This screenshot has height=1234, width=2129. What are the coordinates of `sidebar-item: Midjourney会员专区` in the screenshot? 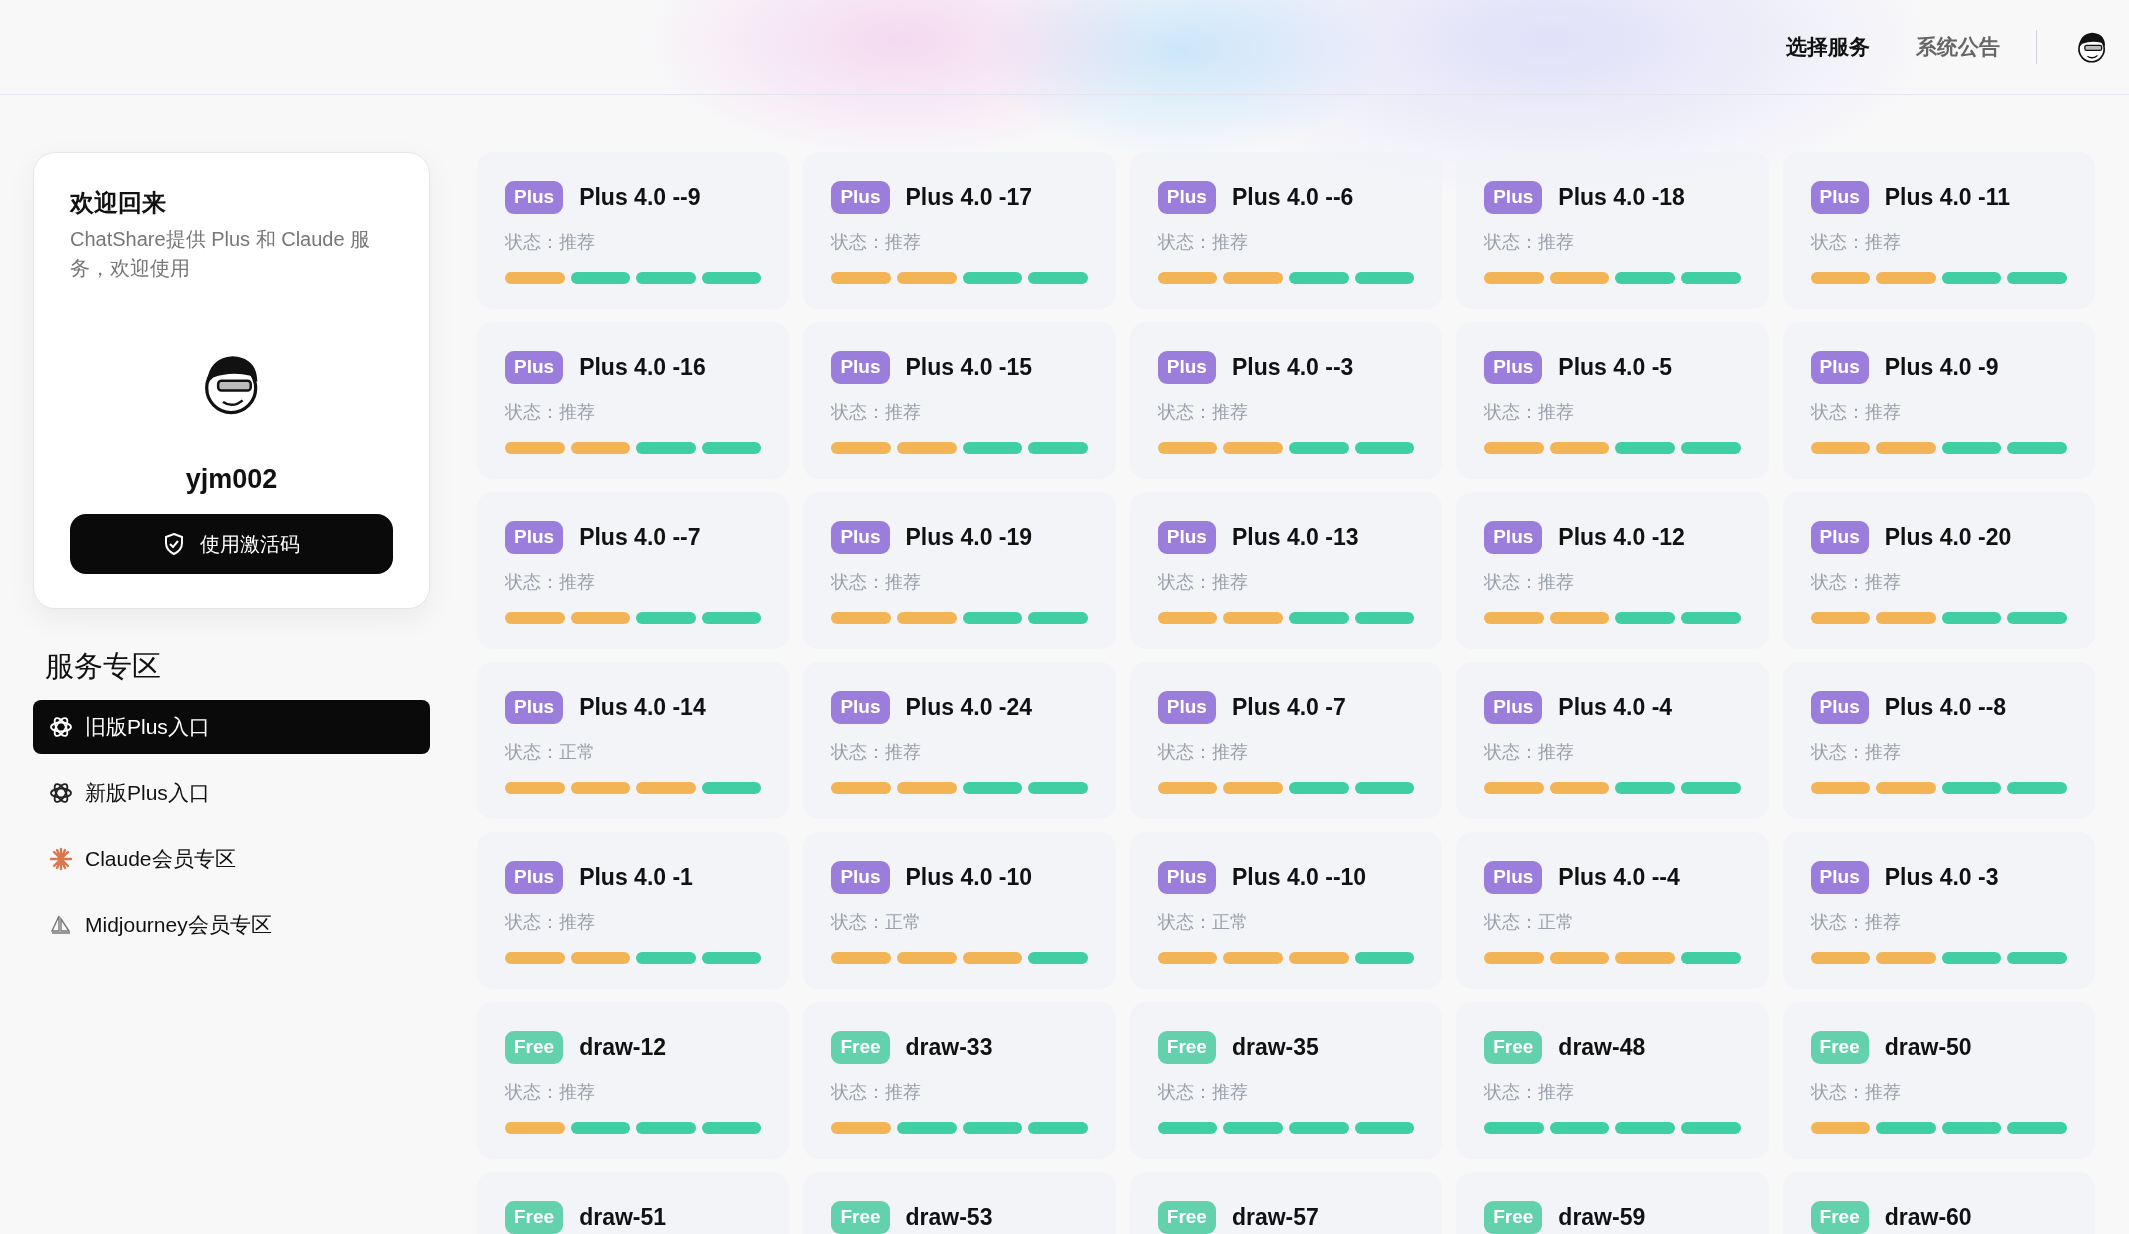 It's located at (231, 925).